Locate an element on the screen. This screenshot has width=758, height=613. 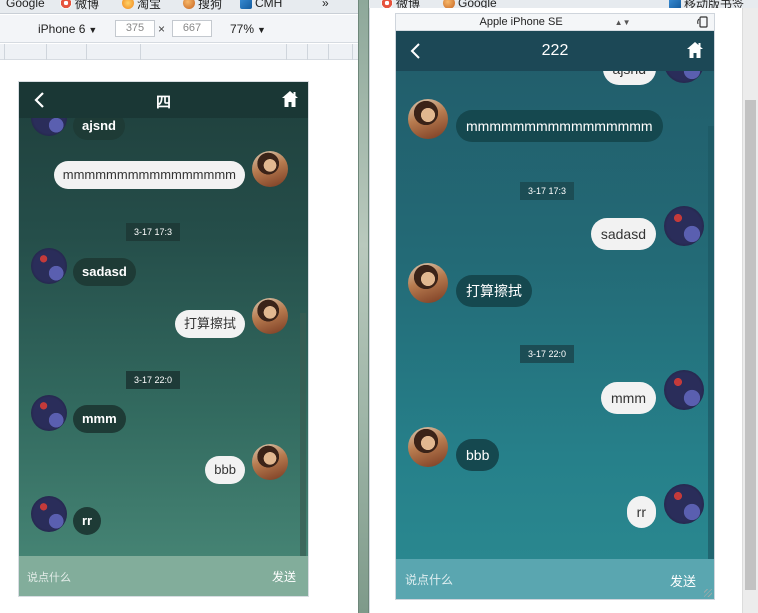
rotate-device-icon is located at coordinates (703, 22).